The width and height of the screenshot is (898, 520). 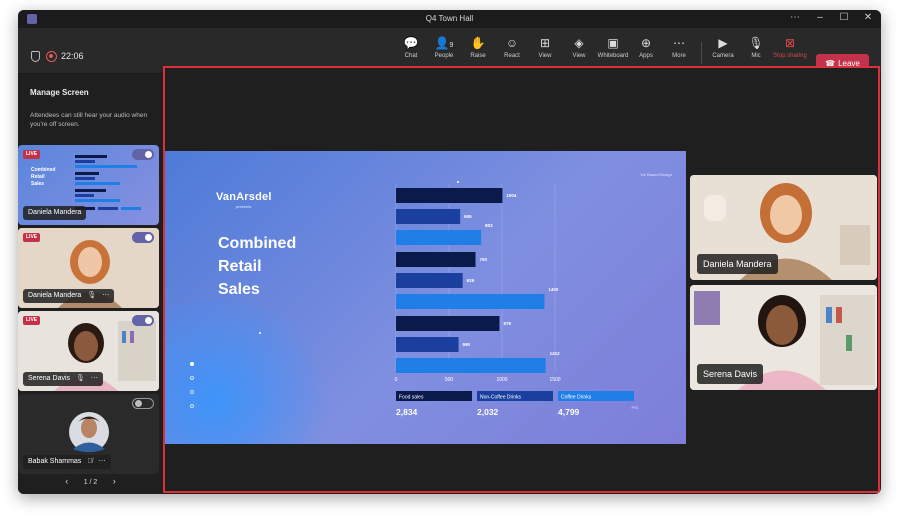 I want to click on participant-tile-serena: LIVE Serena Davis 🎙 ⋯, so click(x=88, y=351).